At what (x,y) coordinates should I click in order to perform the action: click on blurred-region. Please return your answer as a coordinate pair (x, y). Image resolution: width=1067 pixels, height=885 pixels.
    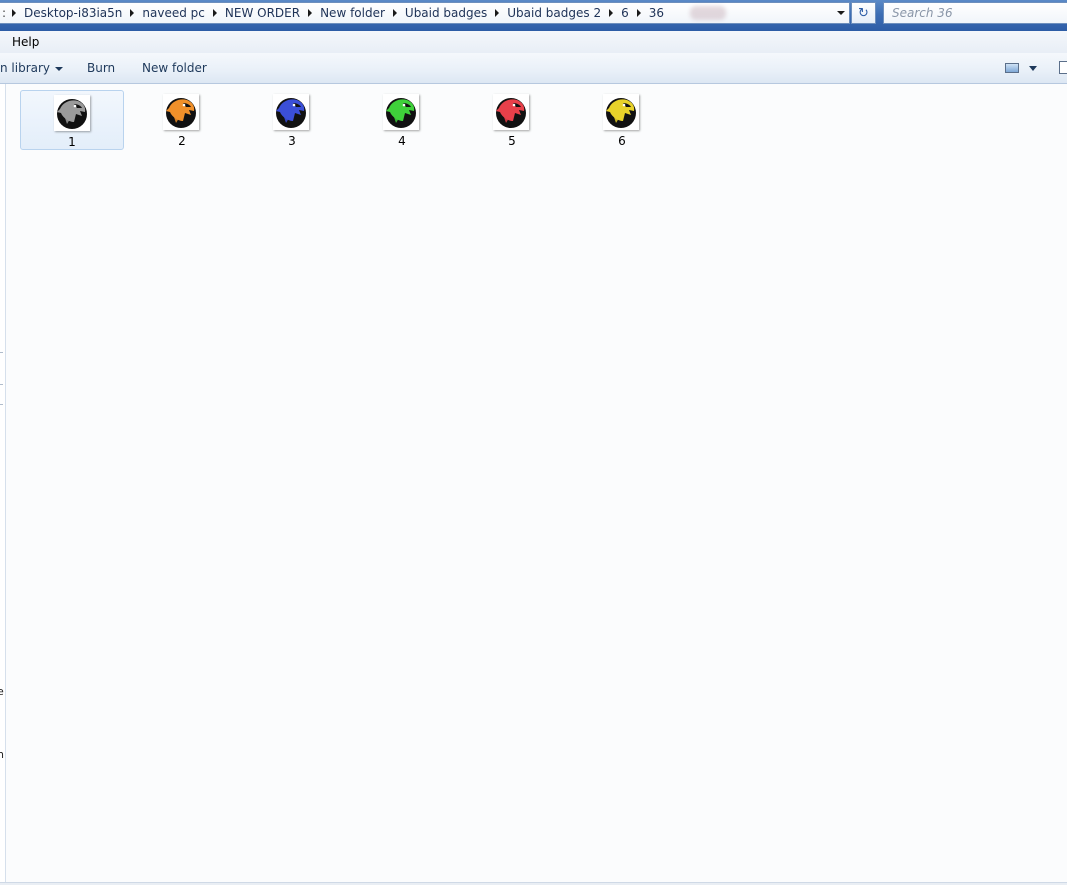
    Looking at the image, I should click on (708, 13).